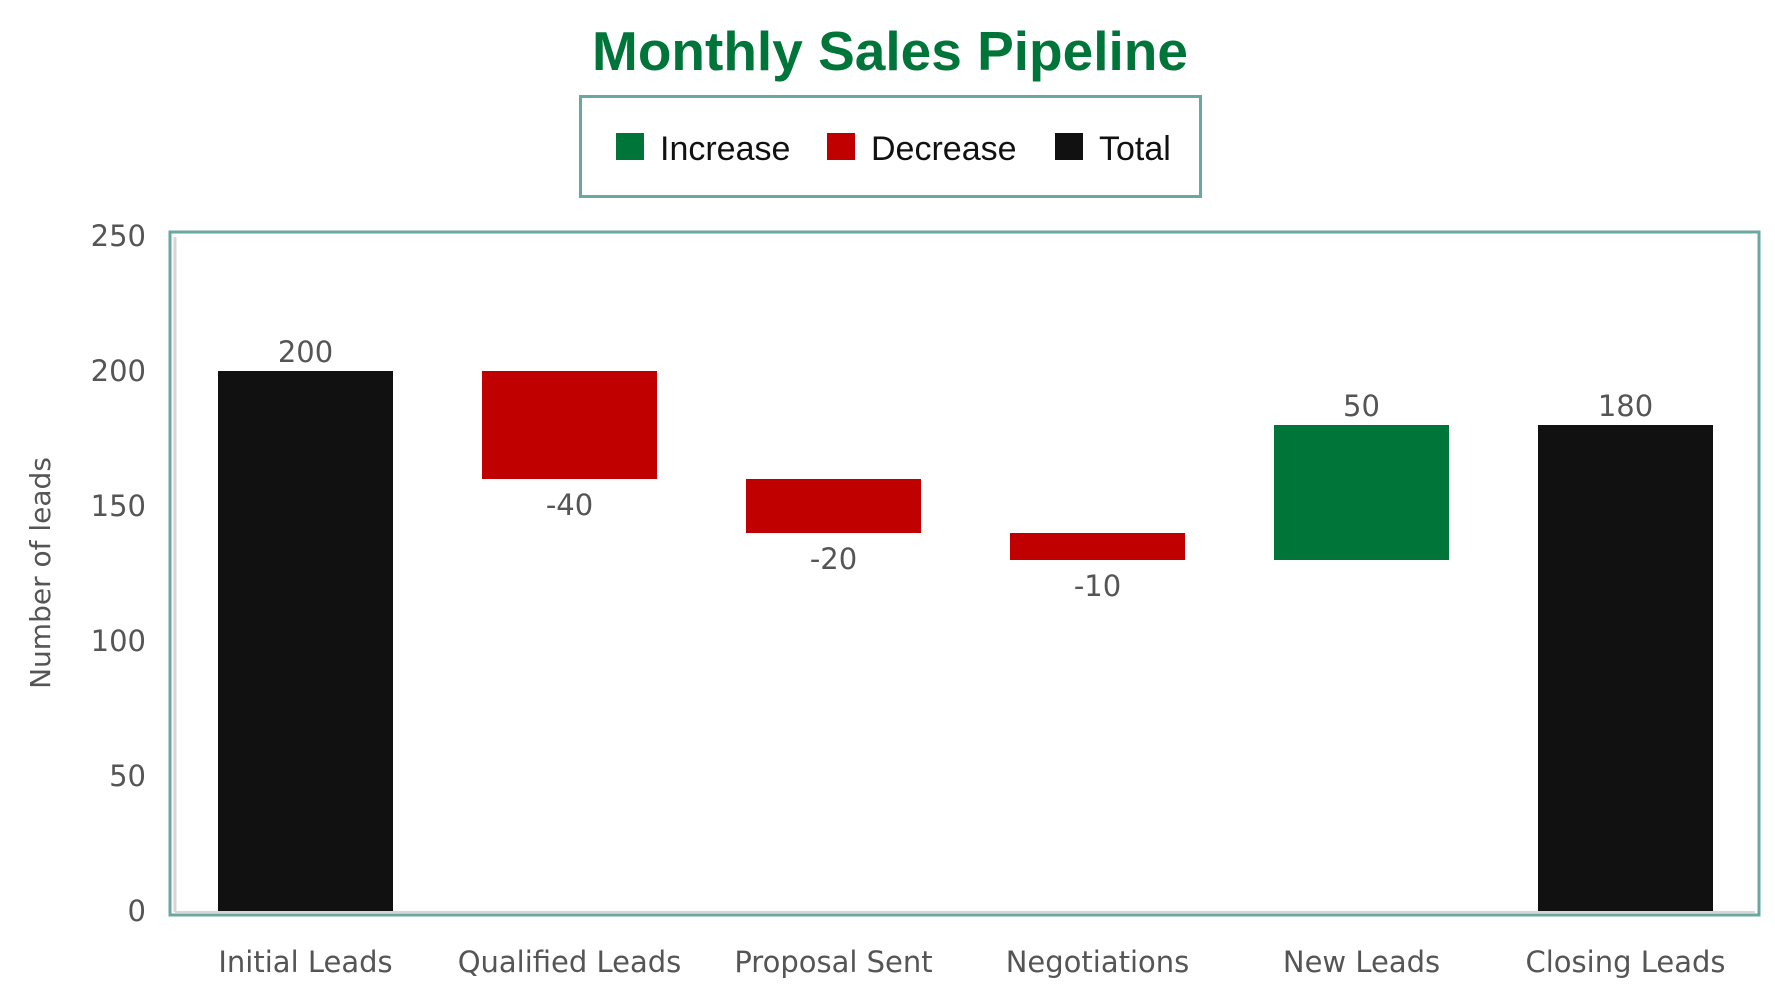  Describe the element at coordinates (944, 149) in the screenshot. I see `legend-label-decrease: Decrease` at that location.